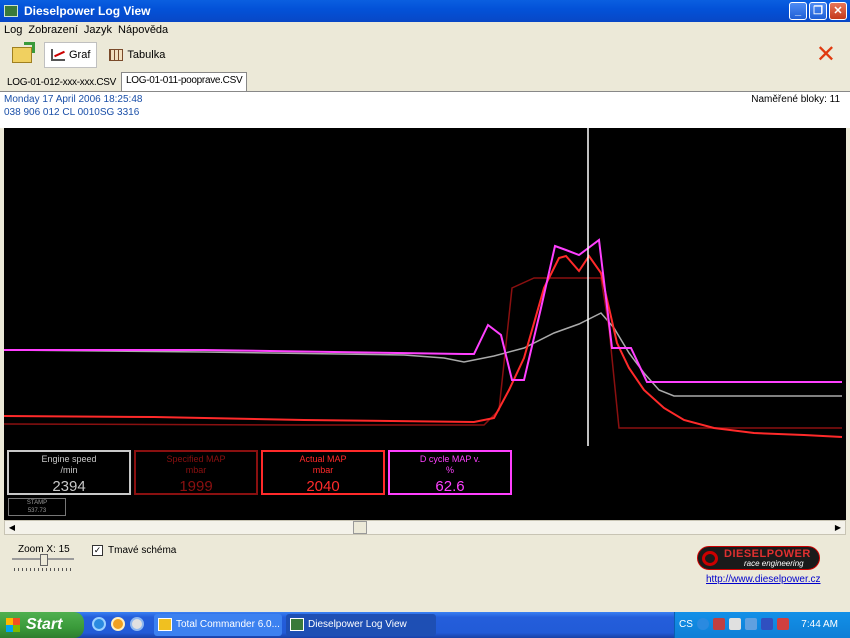 Image resolution: width=850 pixels, height=638 pixels. What do you see at coordinates (826, 55) in the screenshot?
I see `close-icon: ✕` at bounding box center [826, 55].